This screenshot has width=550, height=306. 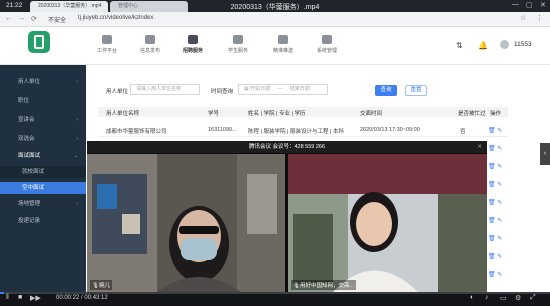 What do you see at coordinates (503, 298) in the screenshot?
I see `pip-icon: ▭` at bounding box center [503, 298].